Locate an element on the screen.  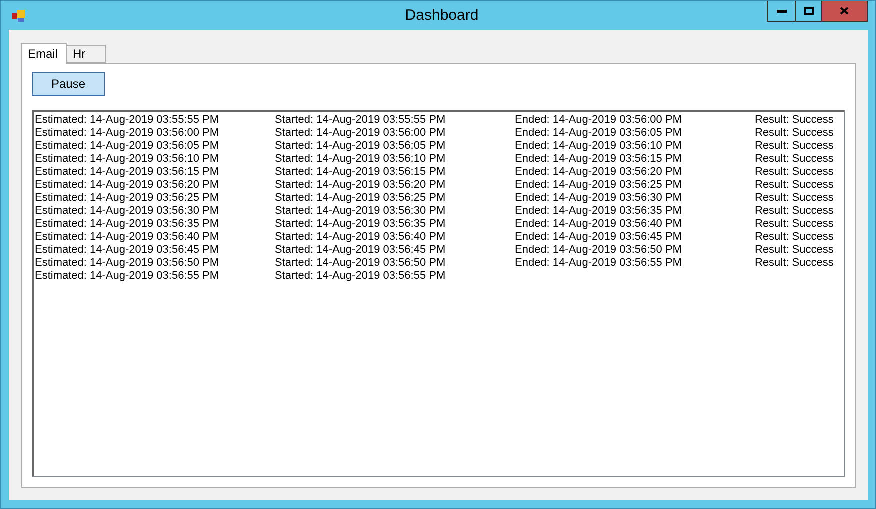
log-entry: Started: 14-Aug-2019 03:56:15 PM is located at coordinates (361, 172).